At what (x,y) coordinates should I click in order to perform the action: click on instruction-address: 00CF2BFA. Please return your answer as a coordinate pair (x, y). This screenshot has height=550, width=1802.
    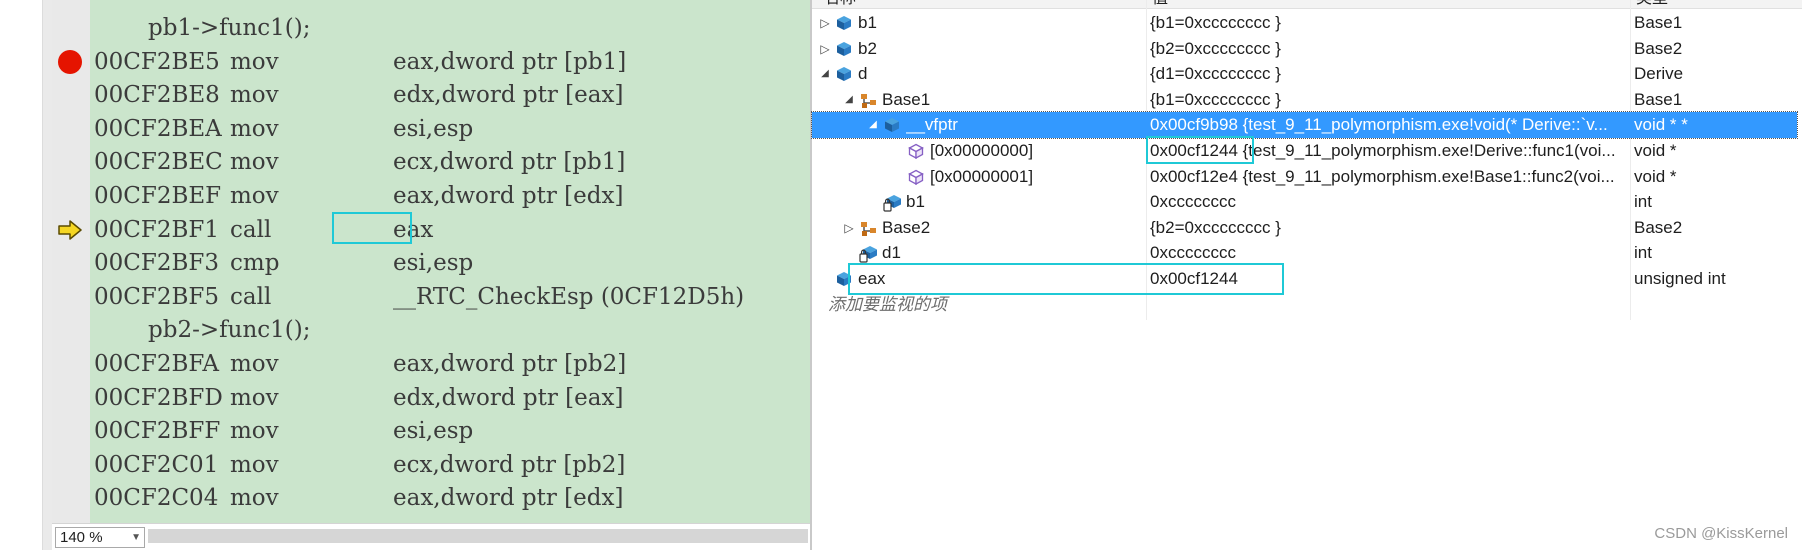
    Looking at the image, I should click on (156, 364).